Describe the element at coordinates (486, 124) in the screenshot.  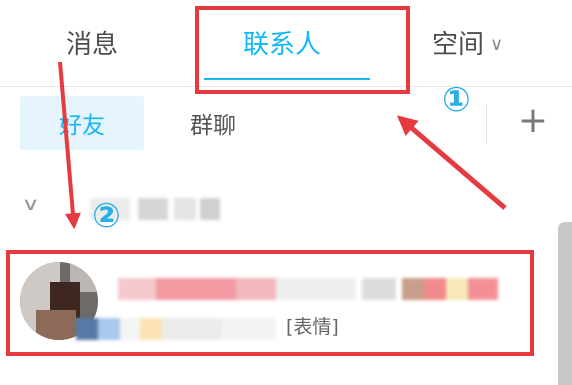
I see `subtab-separator` at that location.